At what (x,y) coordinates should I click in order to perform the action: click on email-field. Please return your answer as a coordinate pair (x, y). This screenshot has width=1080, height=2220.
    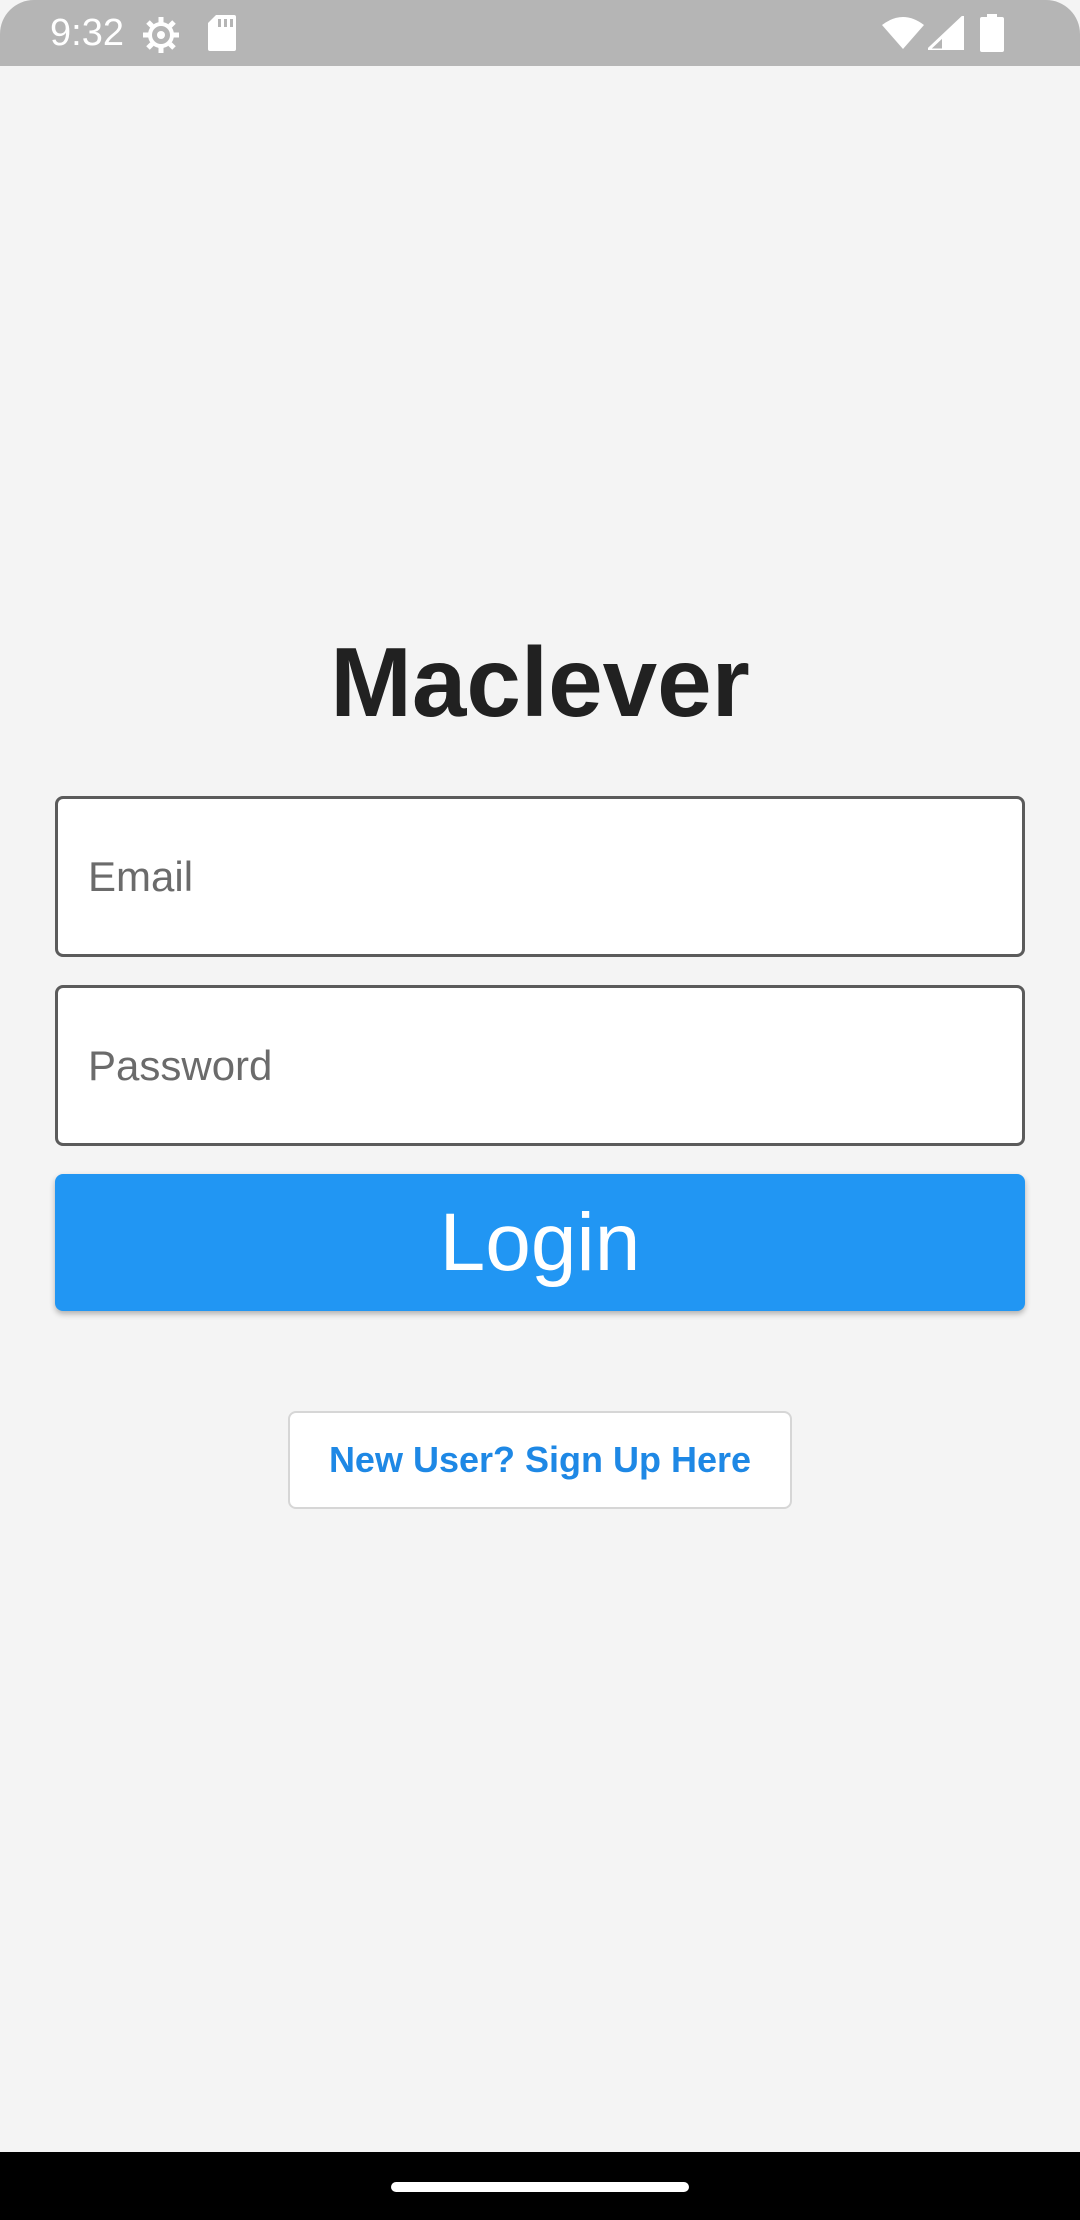
    Looking at the image, I should click on (540, 876).